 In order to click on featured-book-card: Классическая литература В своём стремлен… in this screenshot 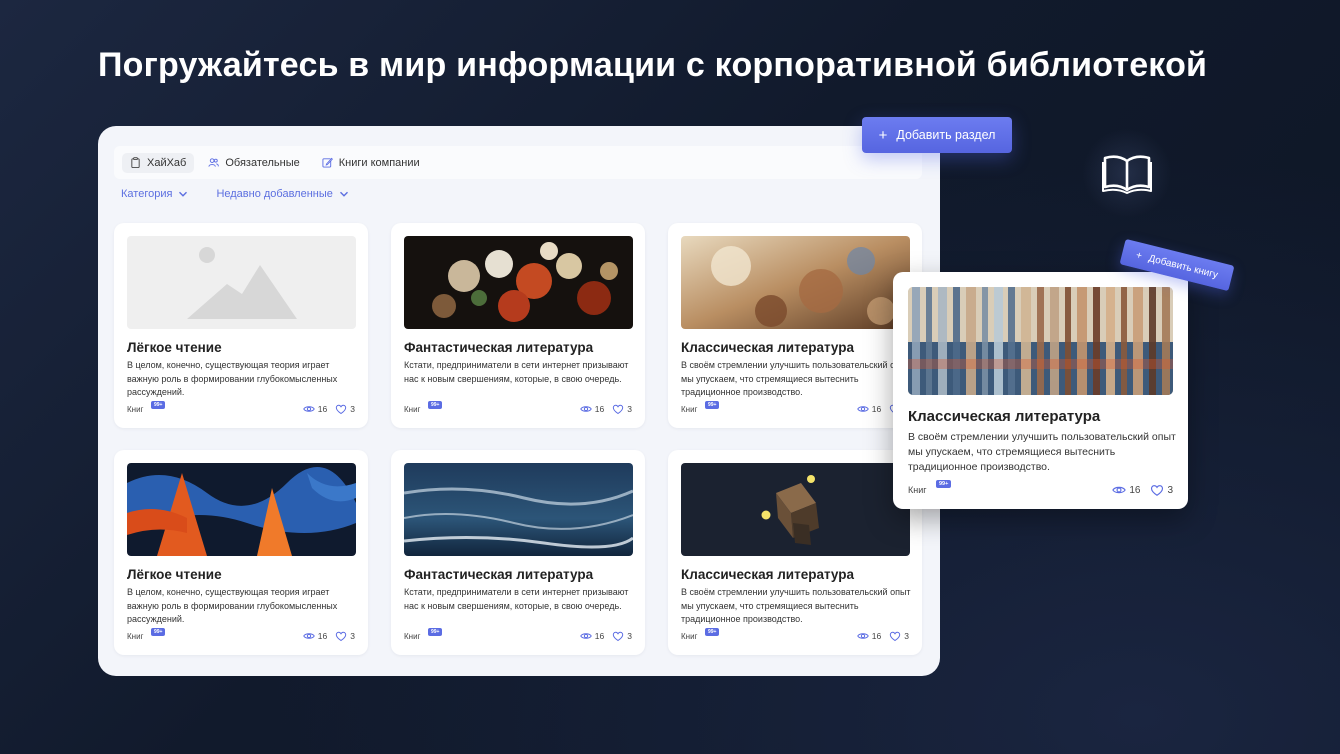, I will do `click(1040, 390)`.